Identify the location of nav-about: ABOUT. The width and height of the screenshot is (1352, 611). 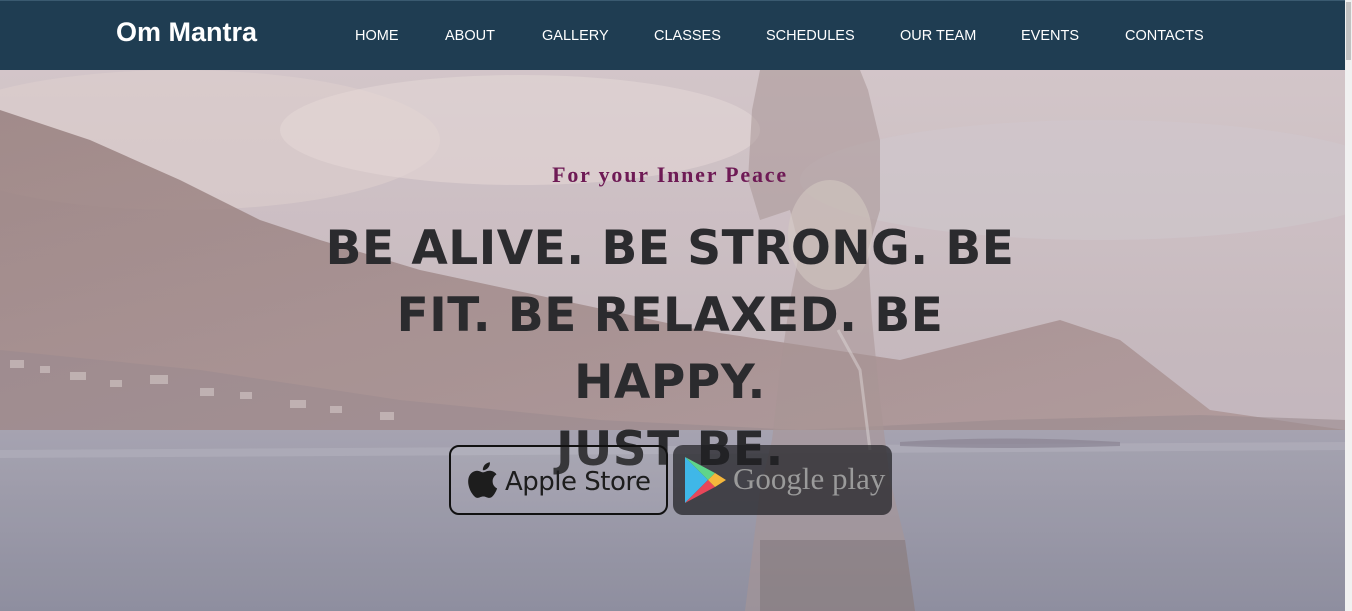
(470, 36).